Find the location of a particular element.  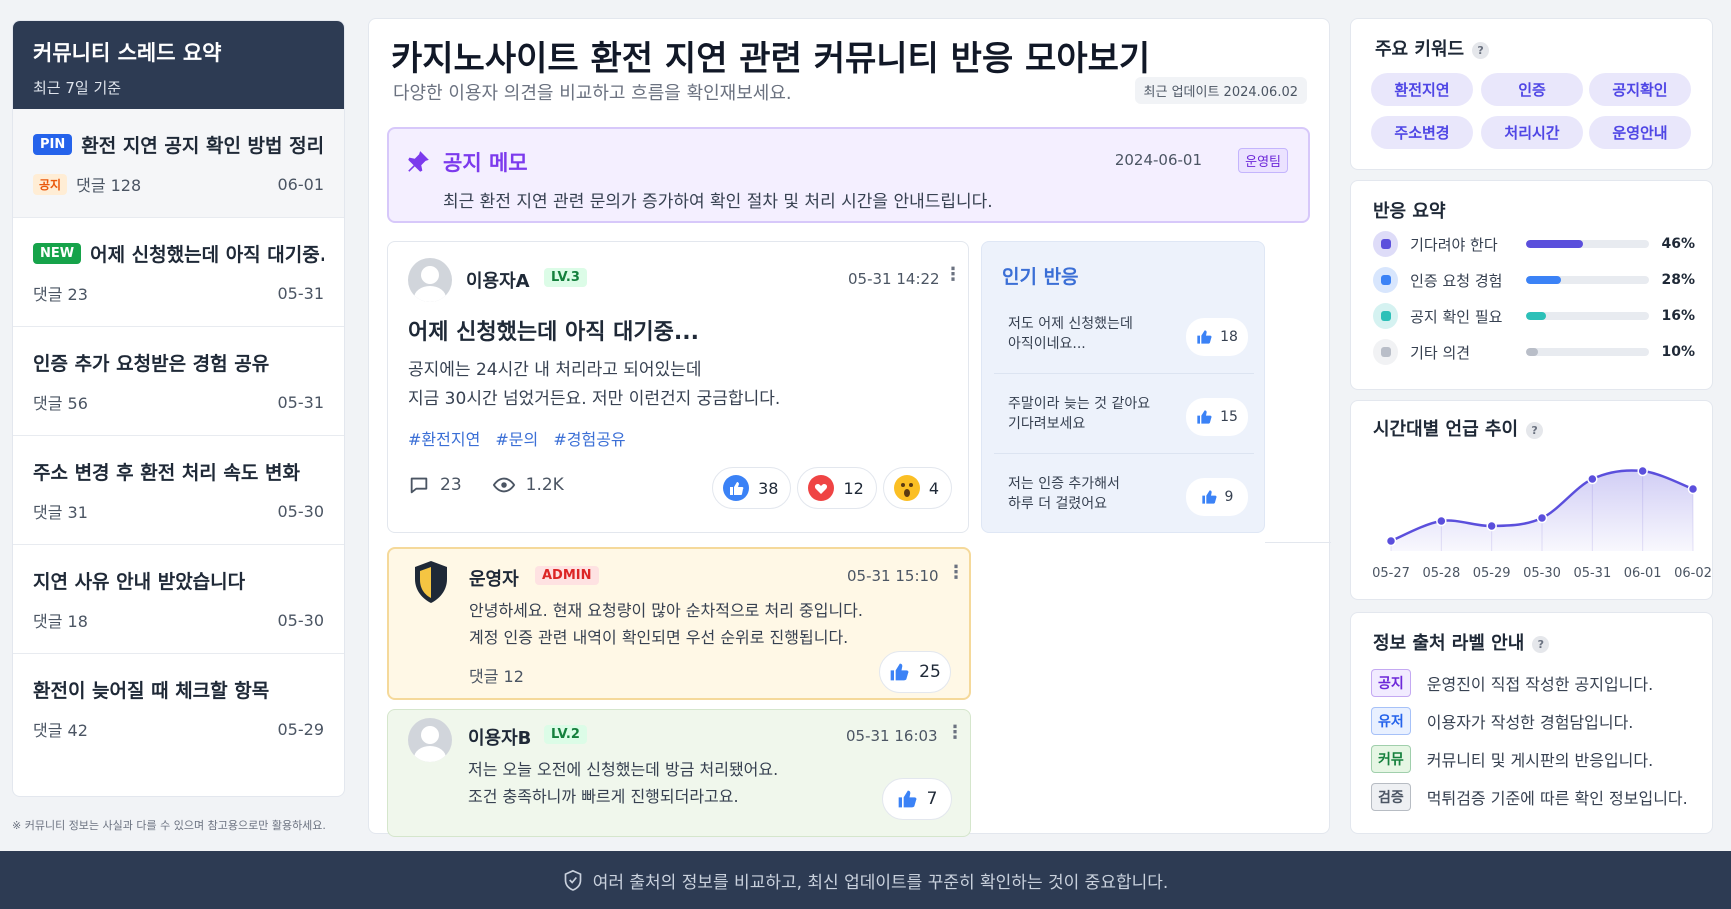

thread-date: 05-30 is located at coordinates (301, 511).